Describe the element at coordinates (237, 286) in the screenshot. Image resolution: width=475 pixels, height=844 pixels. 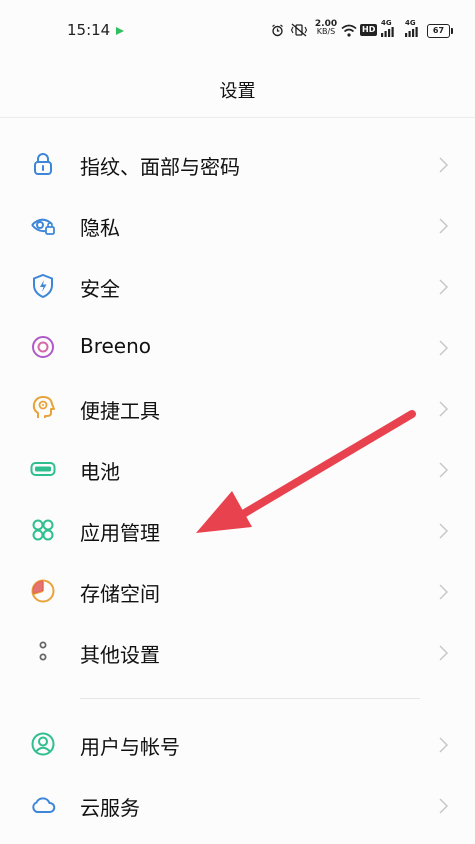
I see `settings-item-security: 安全` at that location.